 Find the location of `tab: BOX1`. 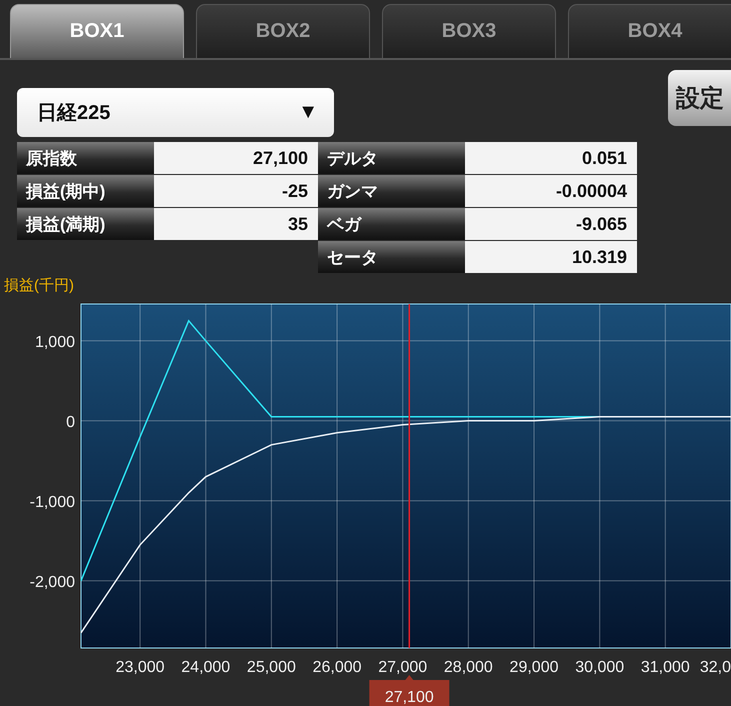

tab: BOX1 is located at coordinates (97, 31).